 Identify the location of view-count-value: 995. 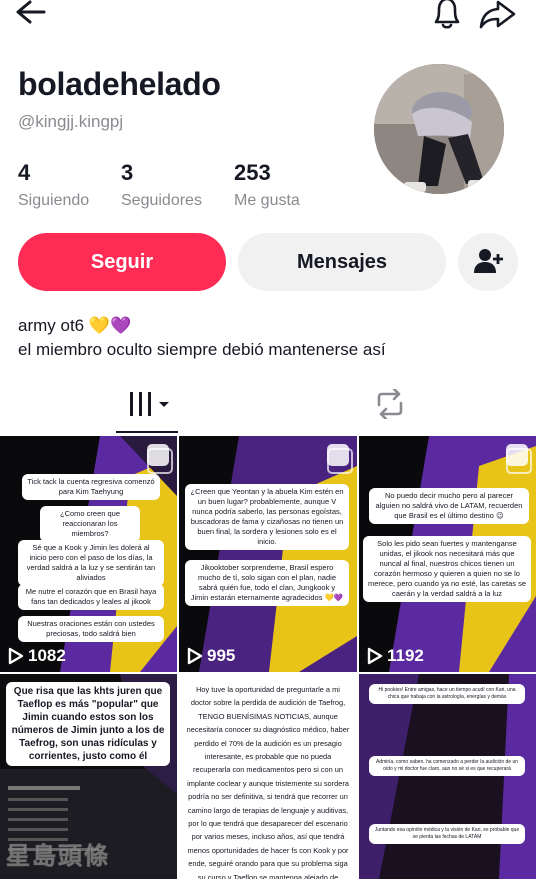
(221, 655).